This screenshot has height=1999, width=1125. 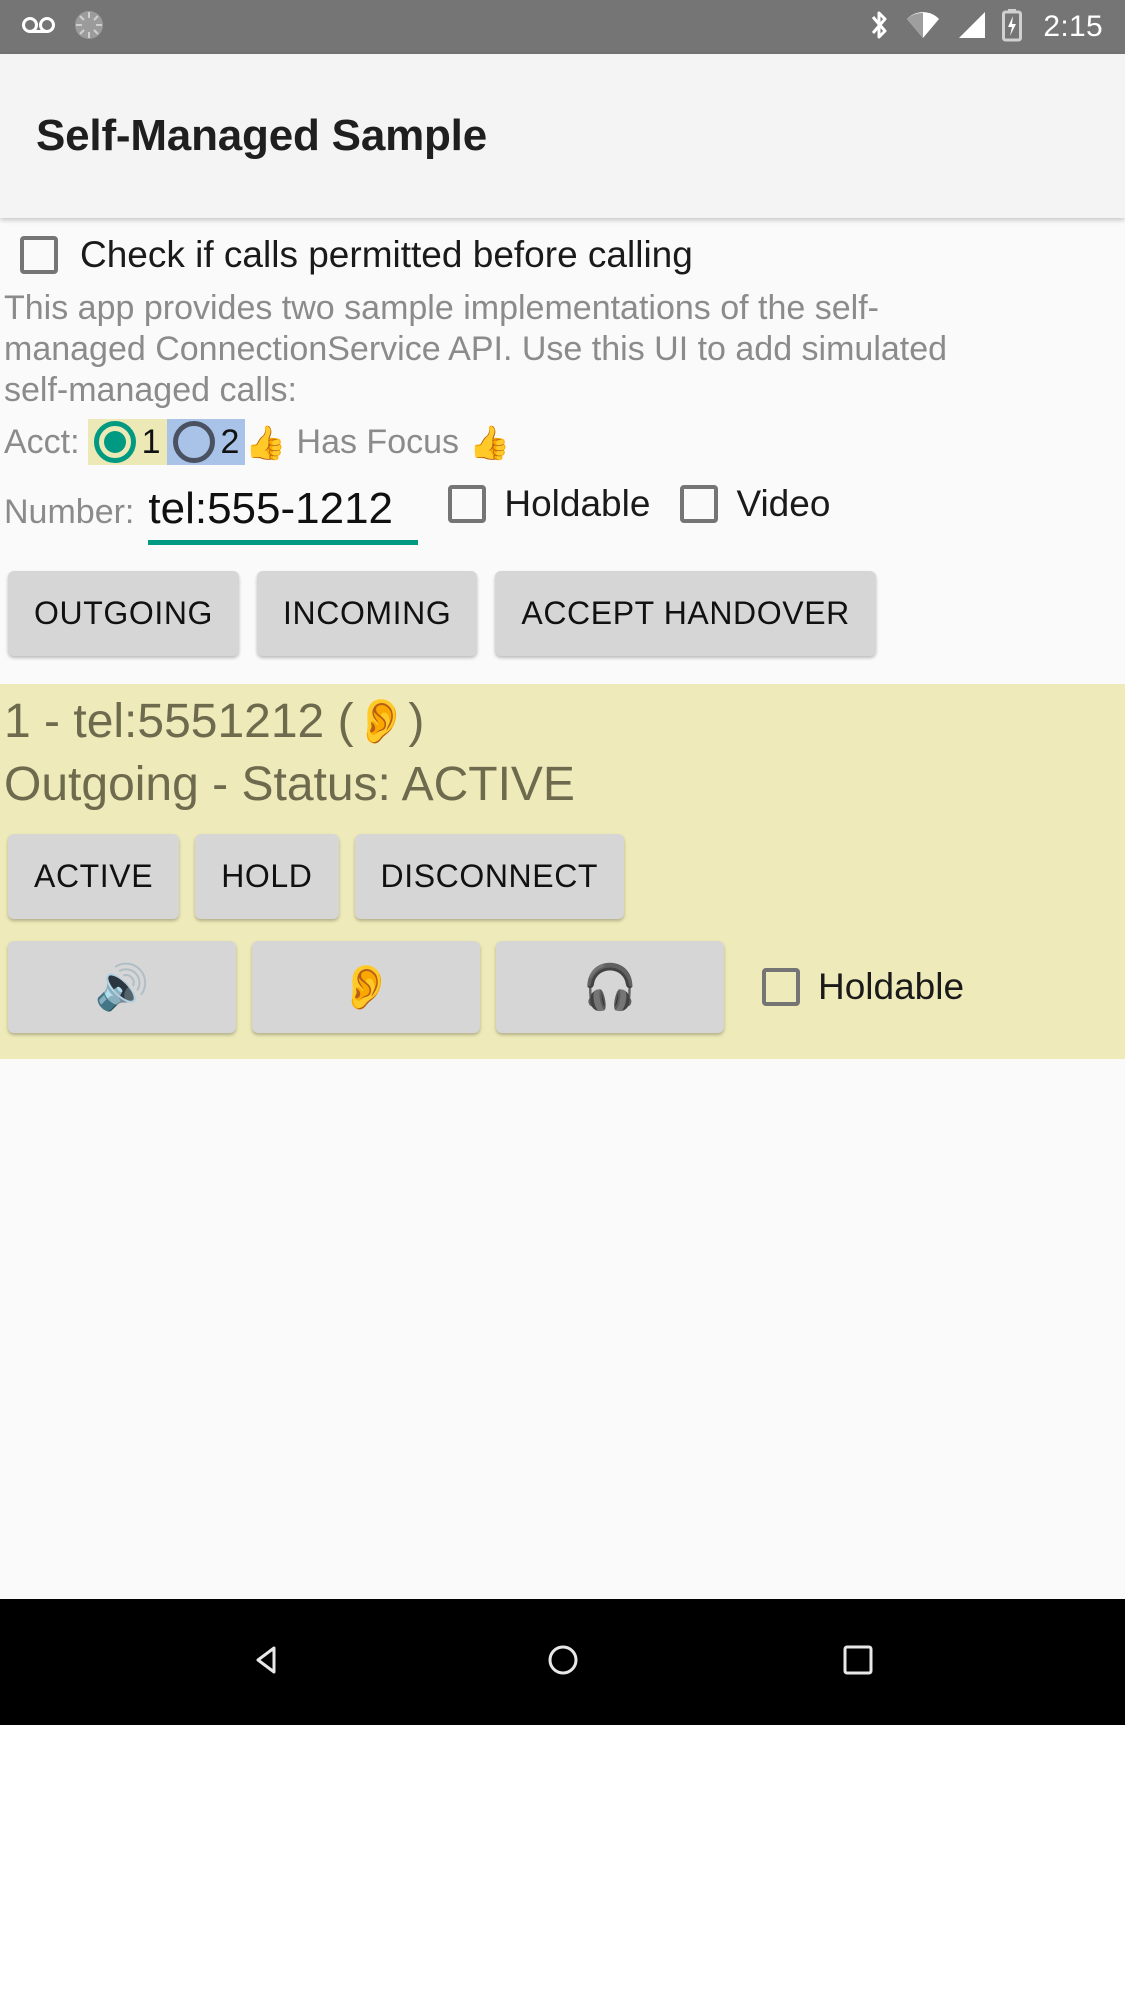 What do you see at coordinates (562, 136) in the screenshot?
I see `app-bar: Self-Managed Sample` at bounding box center [562, 136].